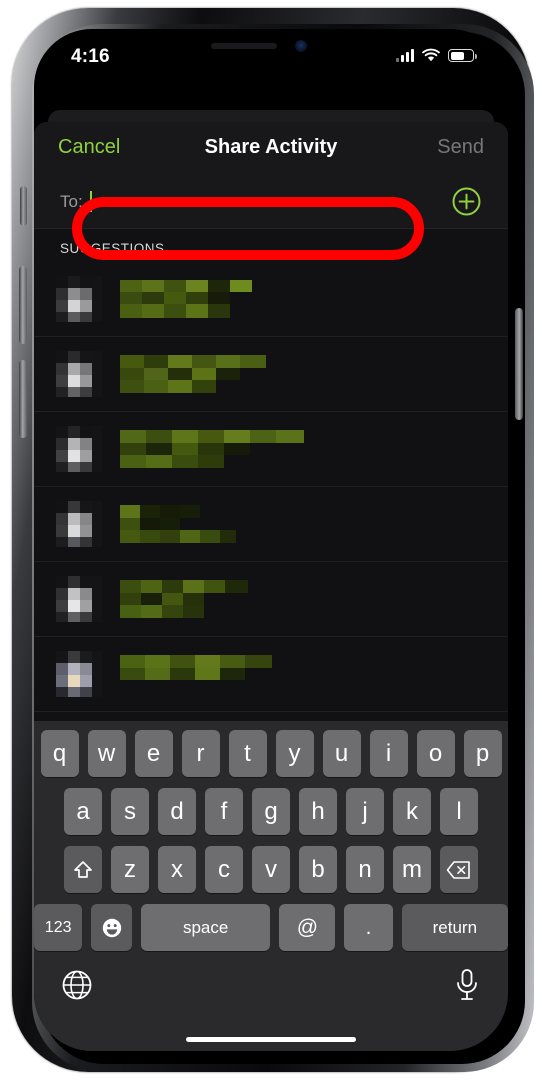 The width and height of the screenshot is (542, 1080). Describe the element at coordinates (294, 753) in the screenshot. I see `key-y: y` at that location.